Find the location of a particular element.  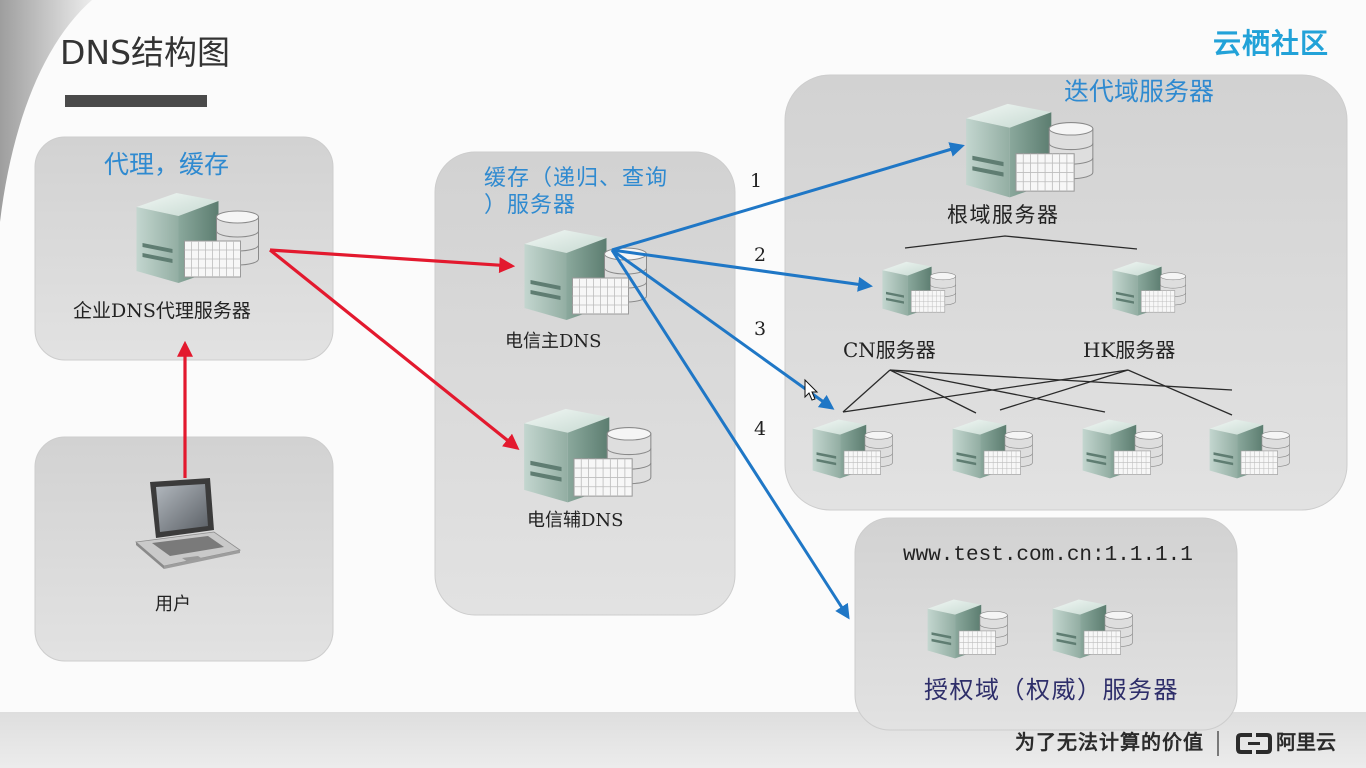

query-step-3: 3 is located at coordinates (760, 329).